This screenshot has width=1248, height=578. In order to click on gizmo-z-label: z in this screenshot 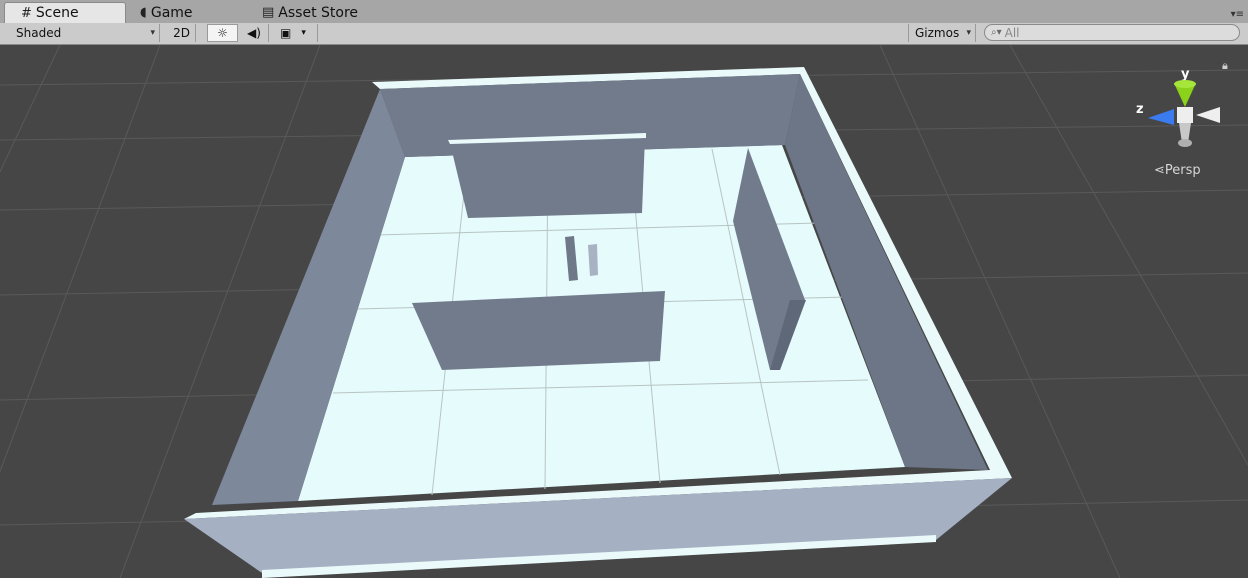, I will do `click(1140, 109)`.